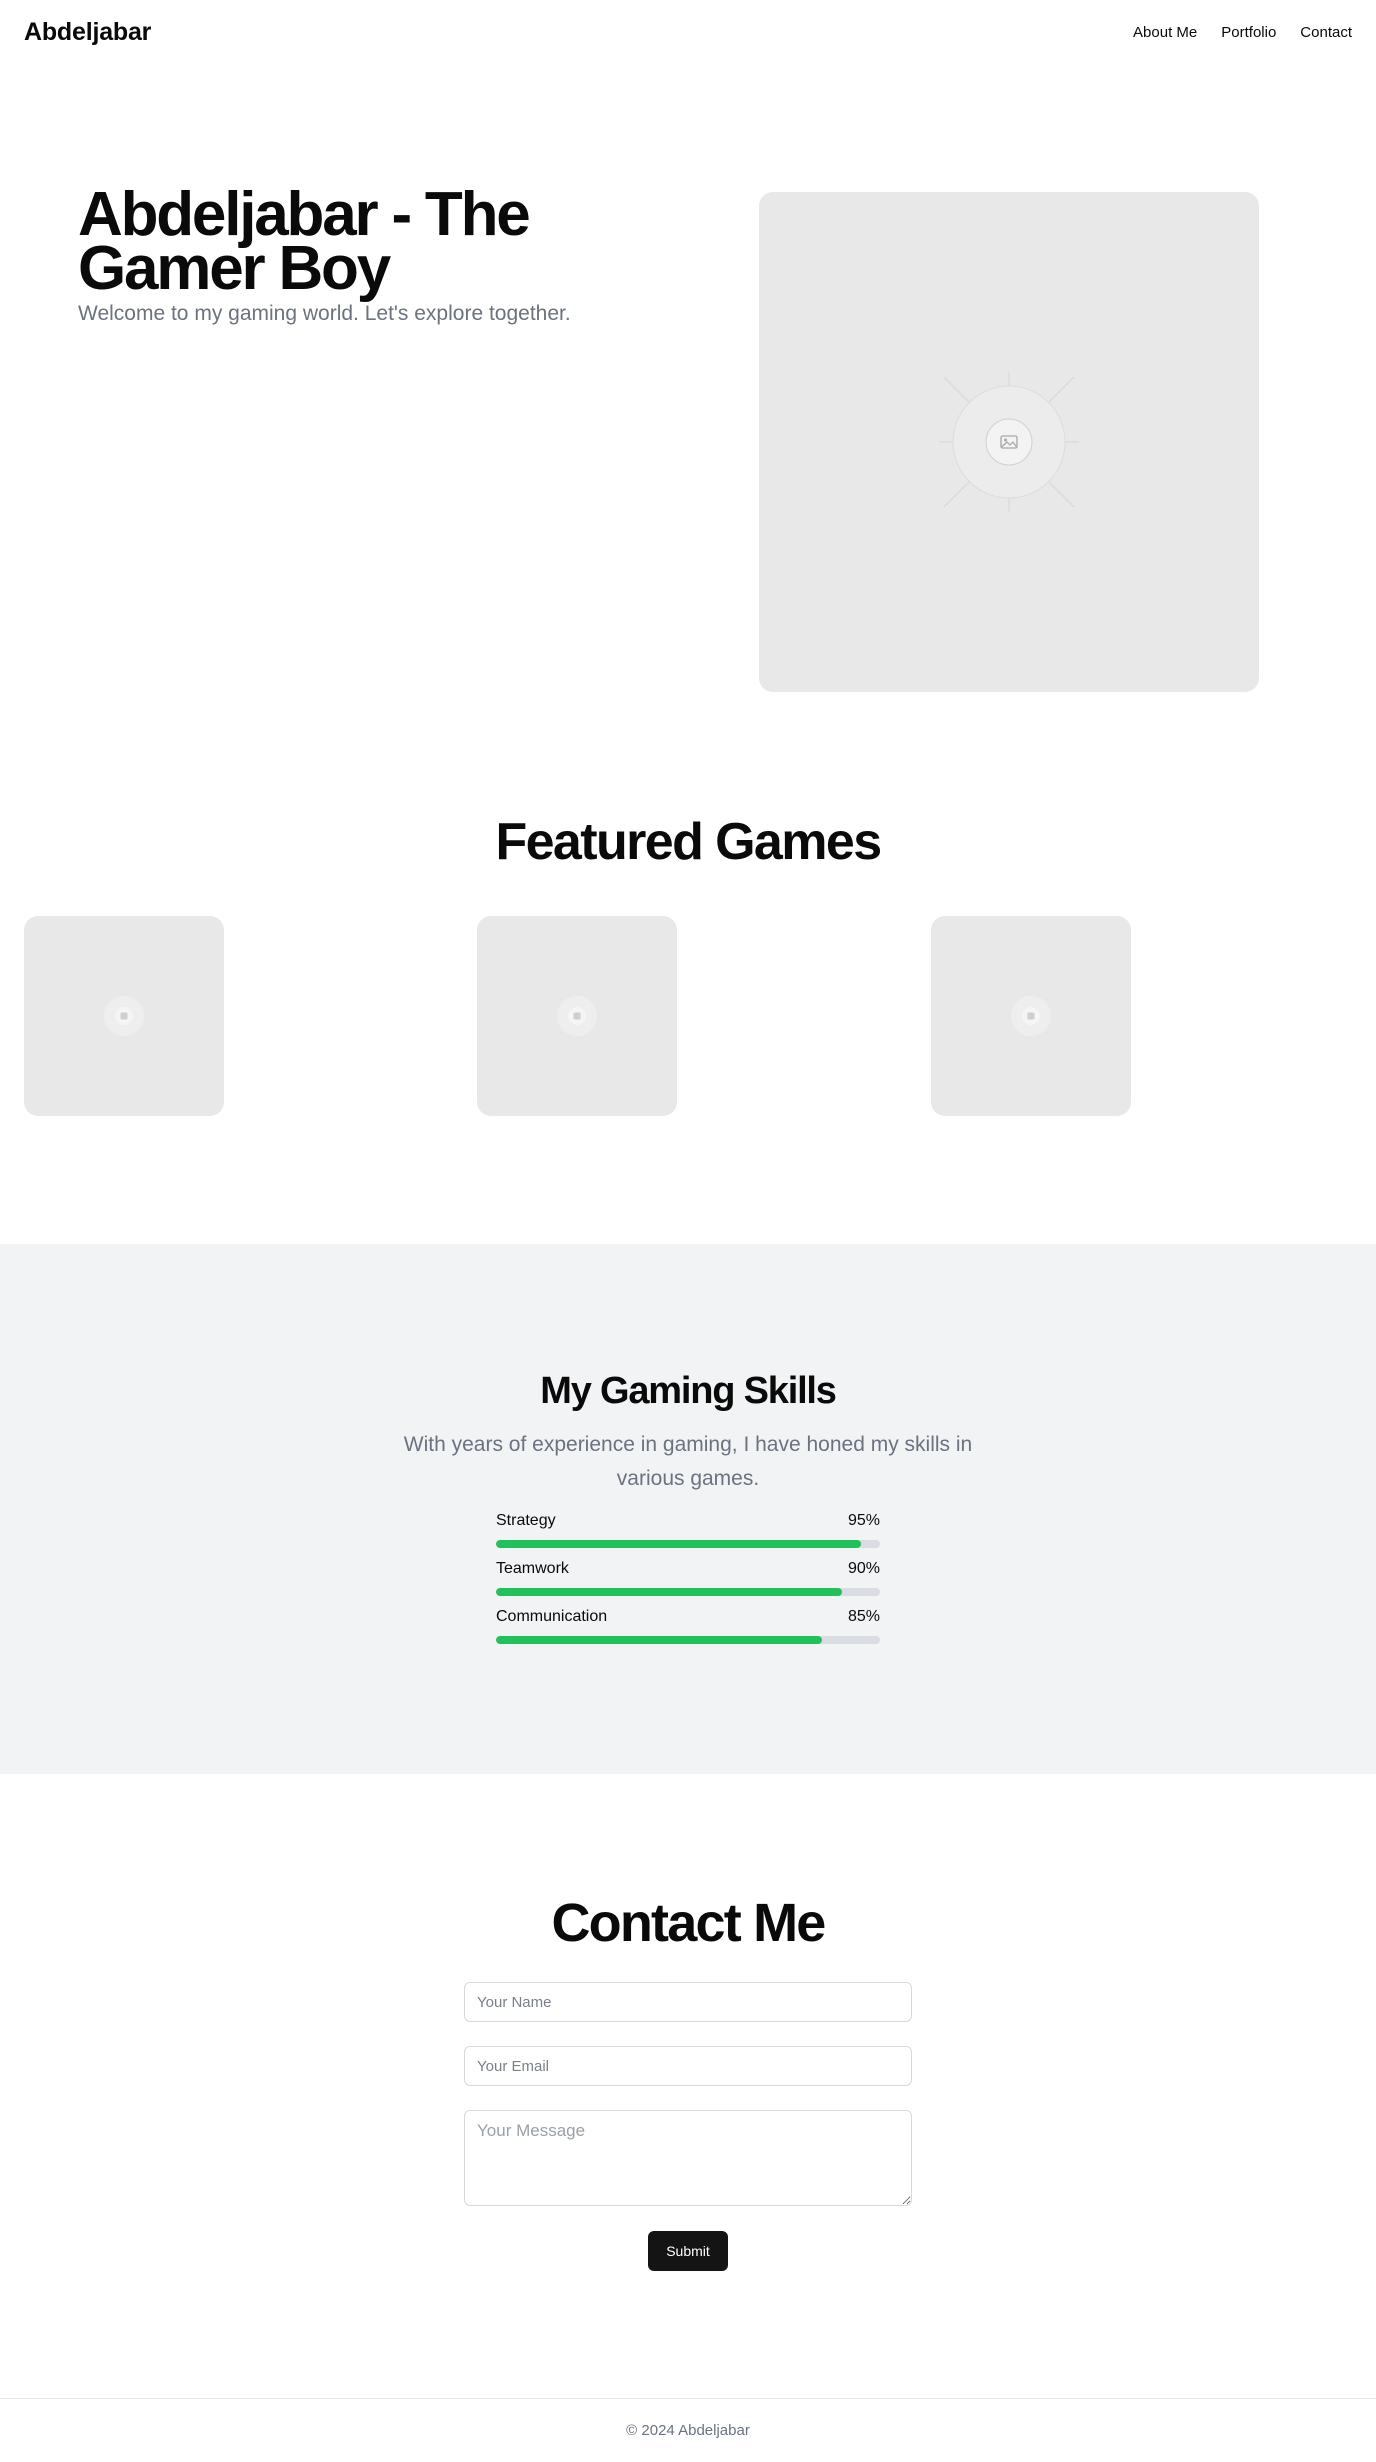 Image resolution: width=1376 pixels, height=2462 pixels. What do you see at coordinates (688, 1923) in the screenshot?
I see `contact-title: Contact Me` at bounding box center [688, 1923].